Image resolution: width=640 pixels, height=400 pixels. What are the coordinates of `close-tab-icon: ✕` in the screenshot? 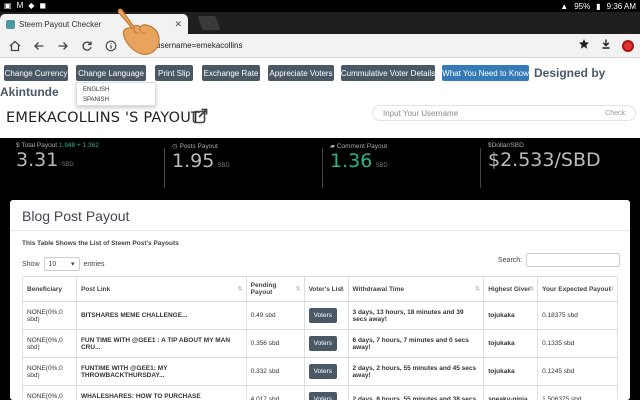 It's located at (178, 24).